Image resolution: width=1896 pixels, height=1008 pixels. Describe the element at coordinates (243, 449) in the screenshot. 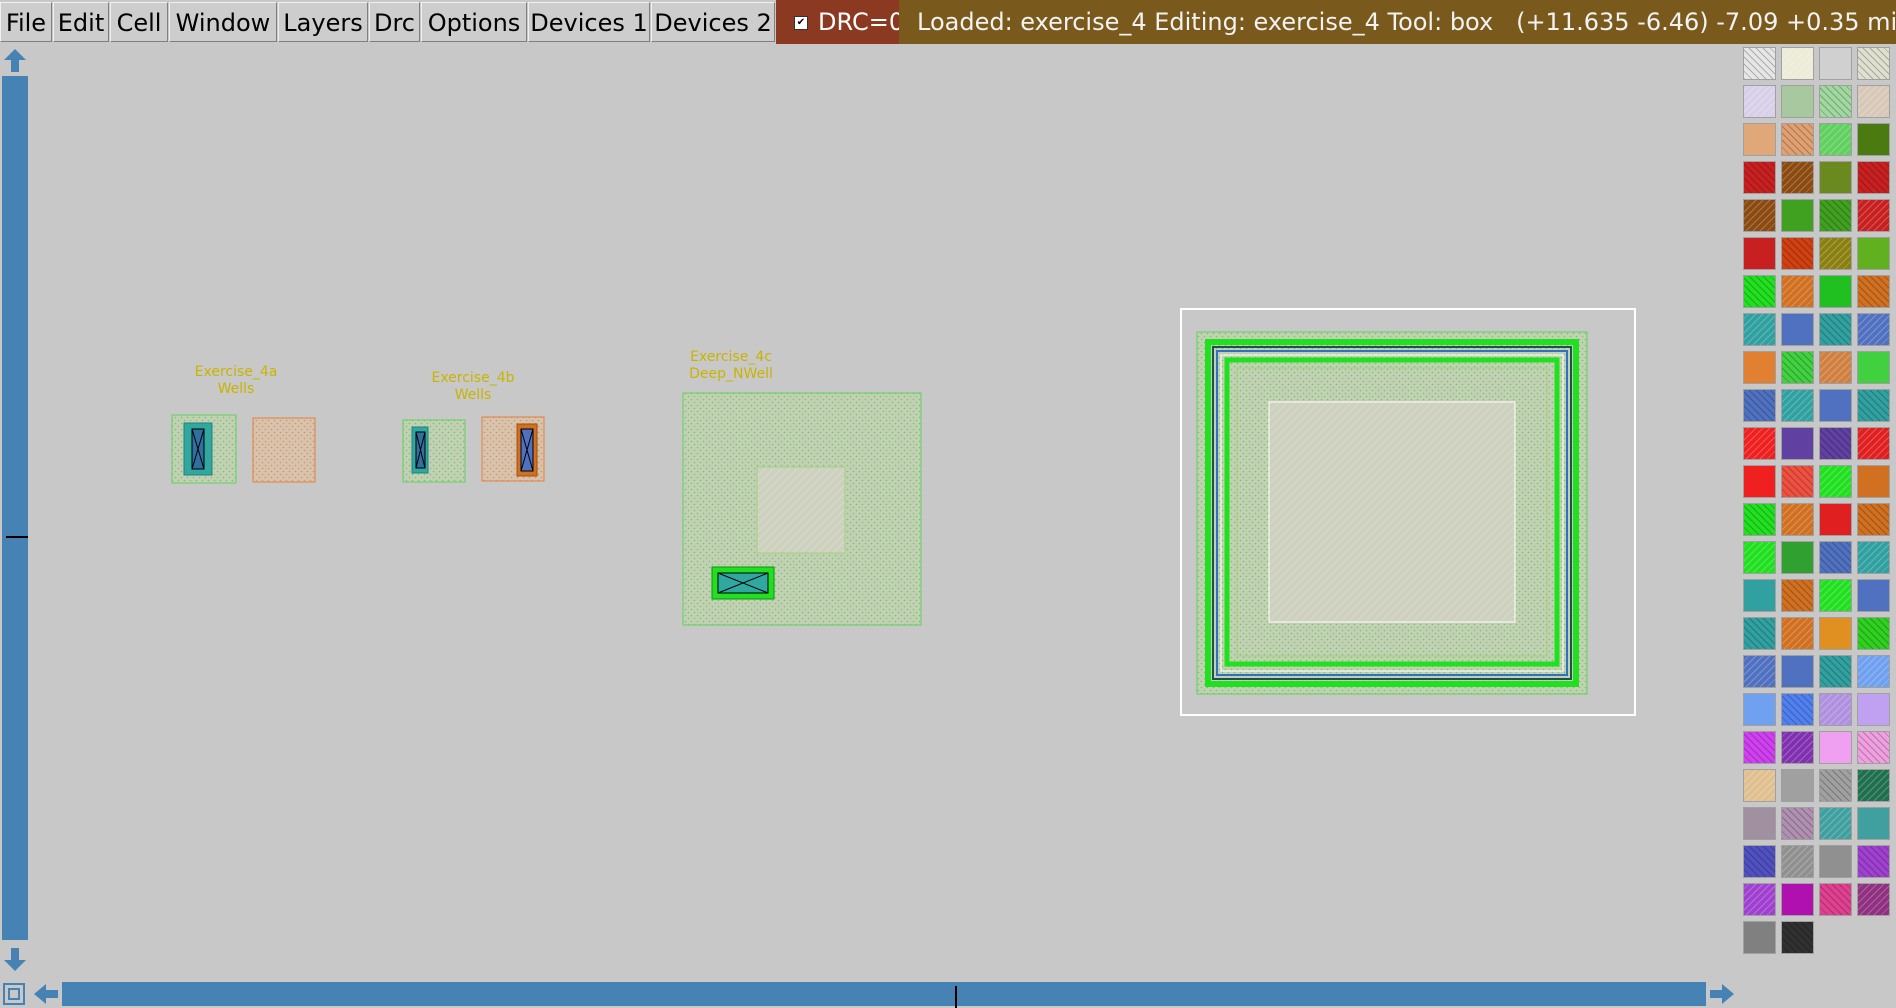

I see `cell-exercise-4a` at that location.